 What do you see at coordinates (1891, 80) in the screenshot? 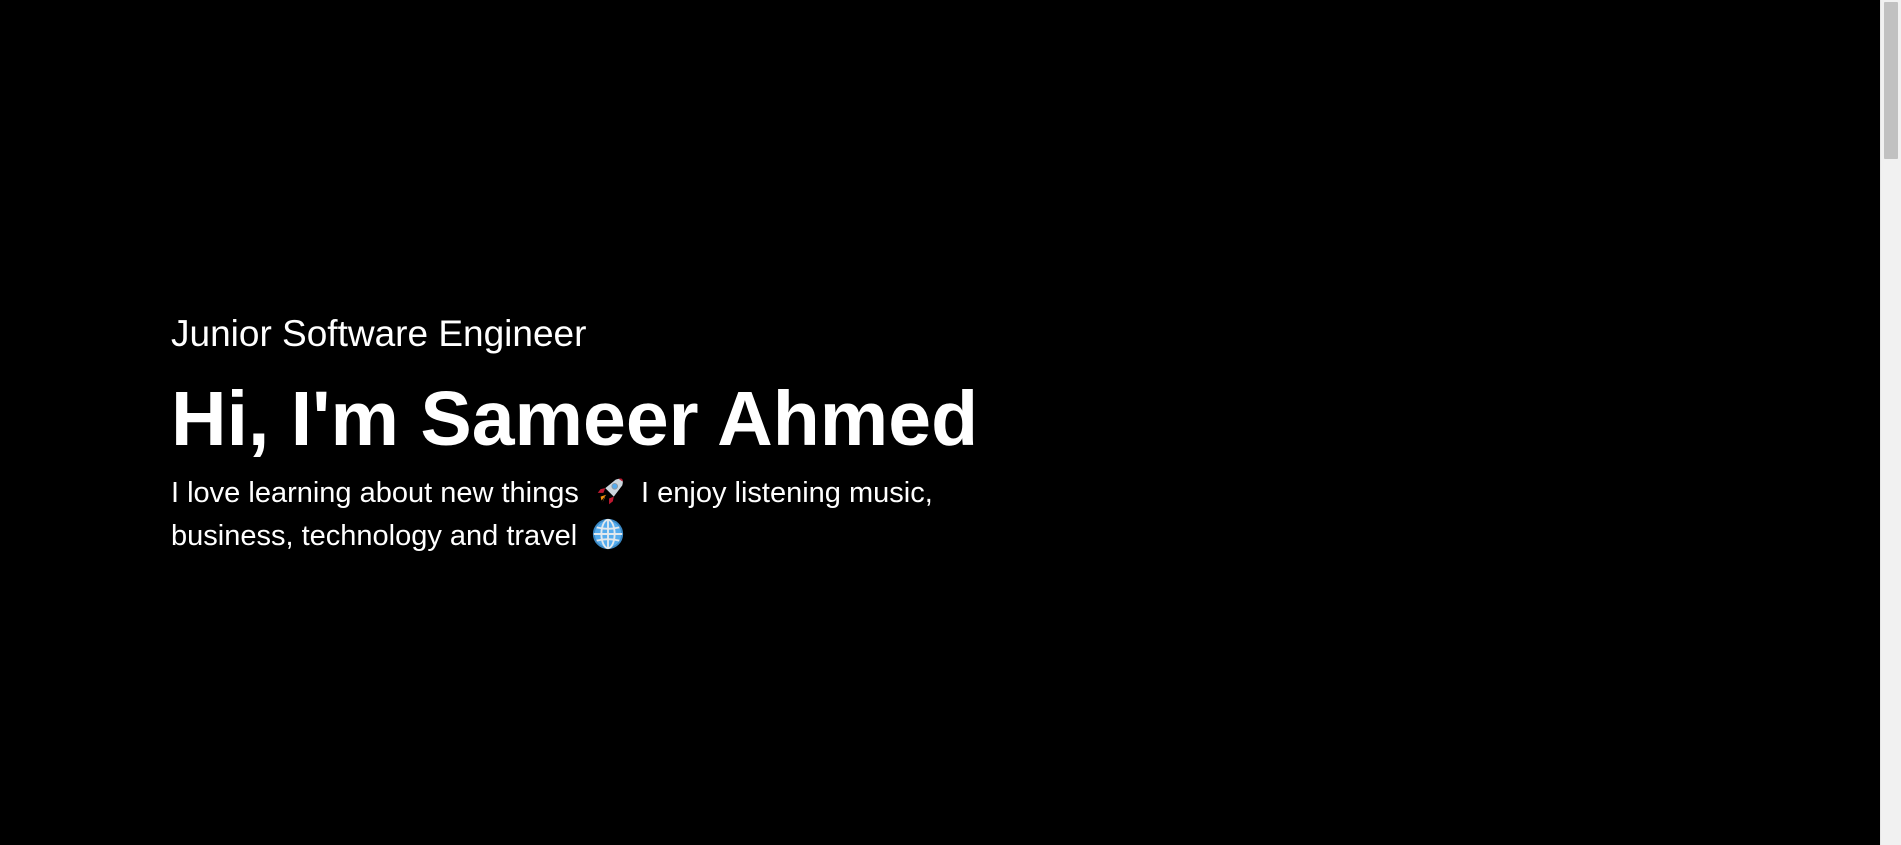
I see `scrollbar-thumb` at bounding box center [1891, 80].